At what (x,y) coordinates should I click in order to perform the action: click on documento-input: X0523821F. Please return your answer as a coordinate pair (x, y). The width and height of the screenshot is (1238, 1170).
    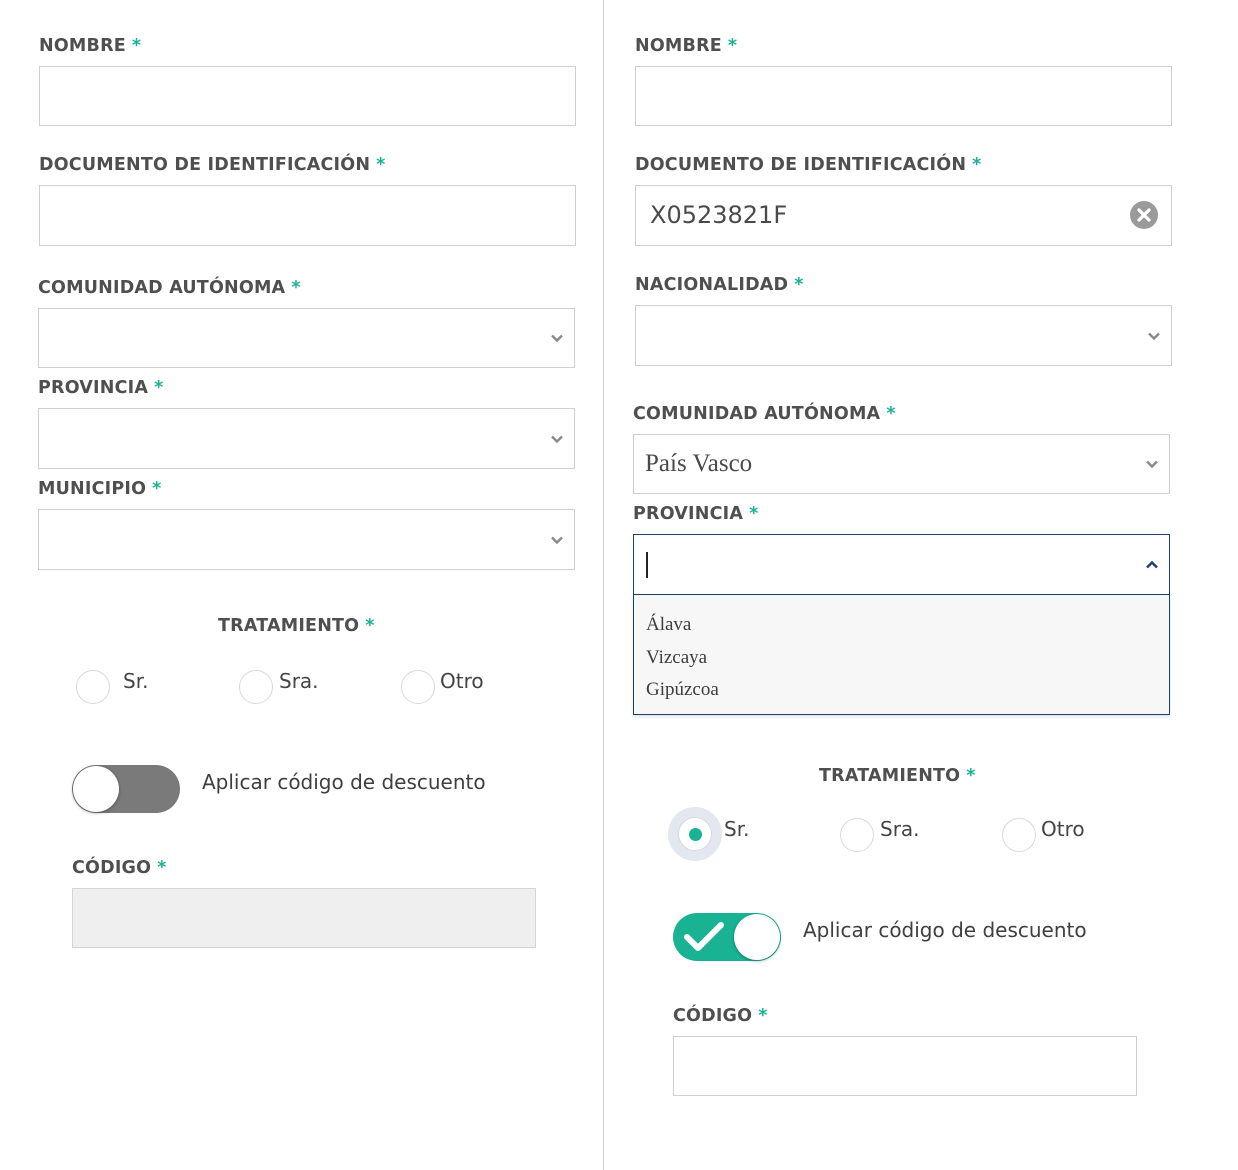
    Looking at the image, I should click on (903, 215).